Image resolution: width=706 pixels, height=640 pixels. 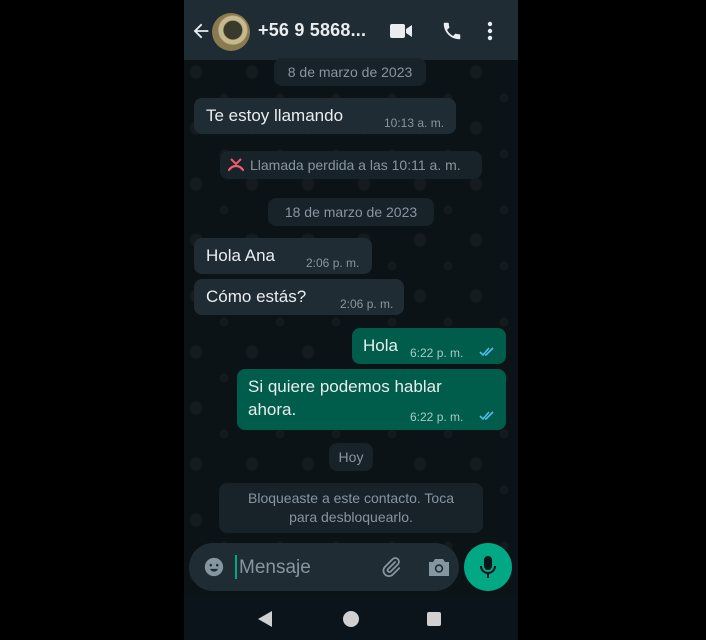 What do you see at coordinates (283, 256) in the screenshot?
I see `message-bubble-incoming: Hola Ana 2:06 p. m.` at bounding box center [283, 256].